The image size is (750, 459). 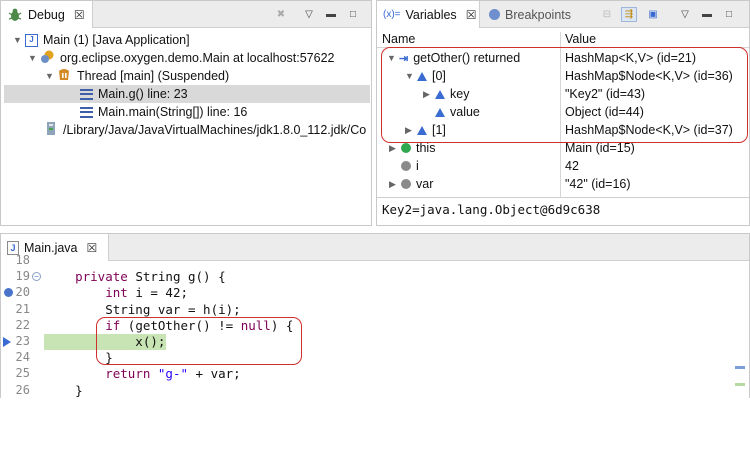 I want to click on code-token: }, so click(x=64, y=390).